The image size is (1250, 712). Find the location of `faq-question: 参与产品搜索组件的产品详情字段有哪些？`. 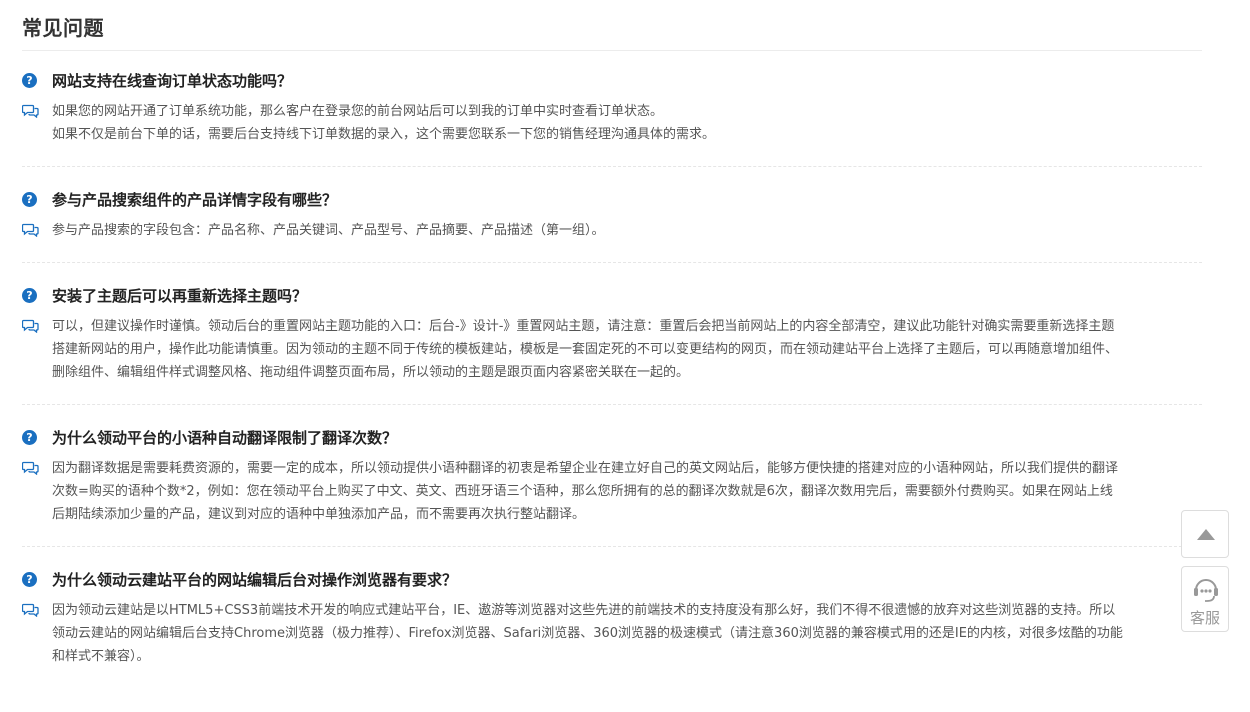

faq-question: 参与产品搜索组件的产品详情字段有哪些？ is located at coordinates (194, 200).